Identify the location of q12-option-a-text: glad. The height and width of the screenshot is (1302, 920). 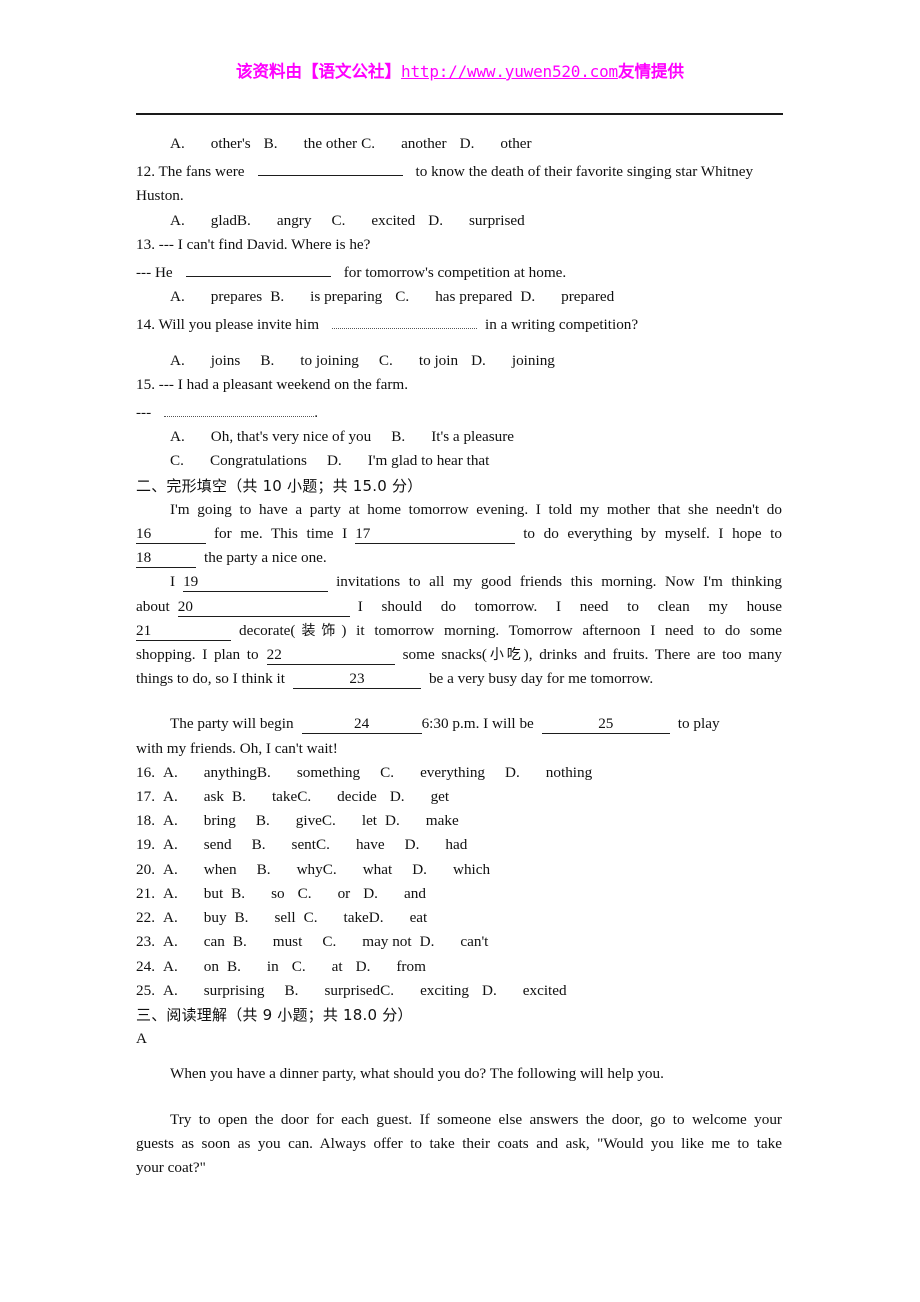
(224, 220).